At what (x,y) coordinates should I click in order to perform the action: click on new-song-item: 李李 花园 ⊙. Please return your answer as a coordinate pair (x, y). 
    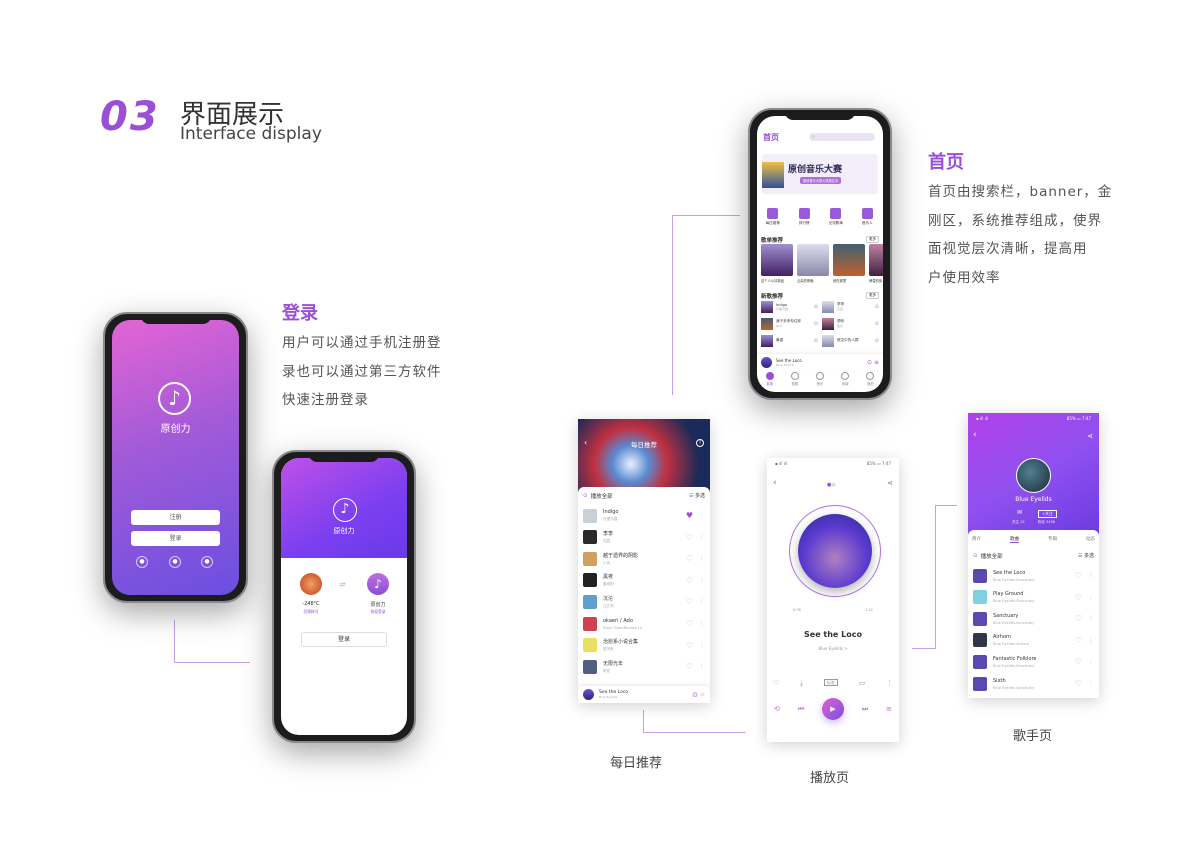
    Looking at the image, I should click on (850, 306).